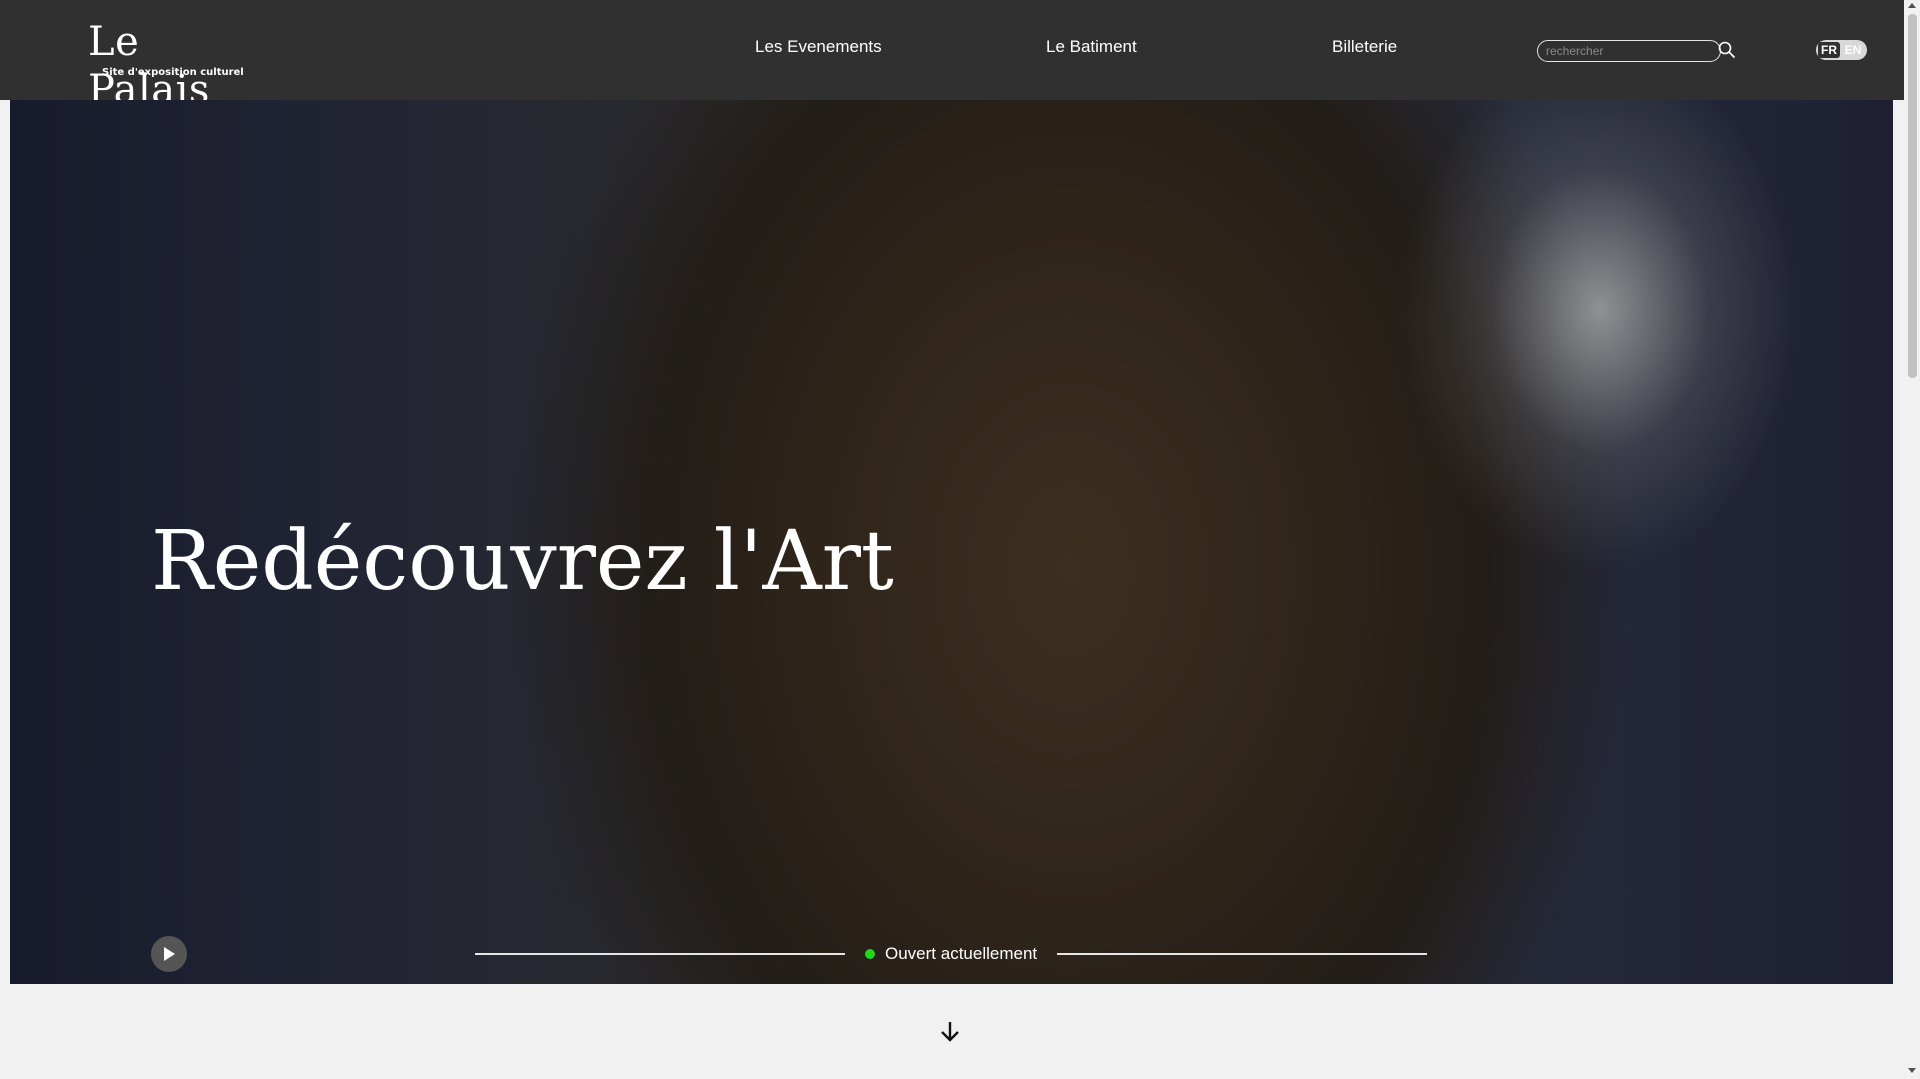 This screenshot has width=1920, height=1079. Describe the element at coordinates (522, 561) in the screenshot. I see `hero-title: Redécouvrez l'Art` at that location.